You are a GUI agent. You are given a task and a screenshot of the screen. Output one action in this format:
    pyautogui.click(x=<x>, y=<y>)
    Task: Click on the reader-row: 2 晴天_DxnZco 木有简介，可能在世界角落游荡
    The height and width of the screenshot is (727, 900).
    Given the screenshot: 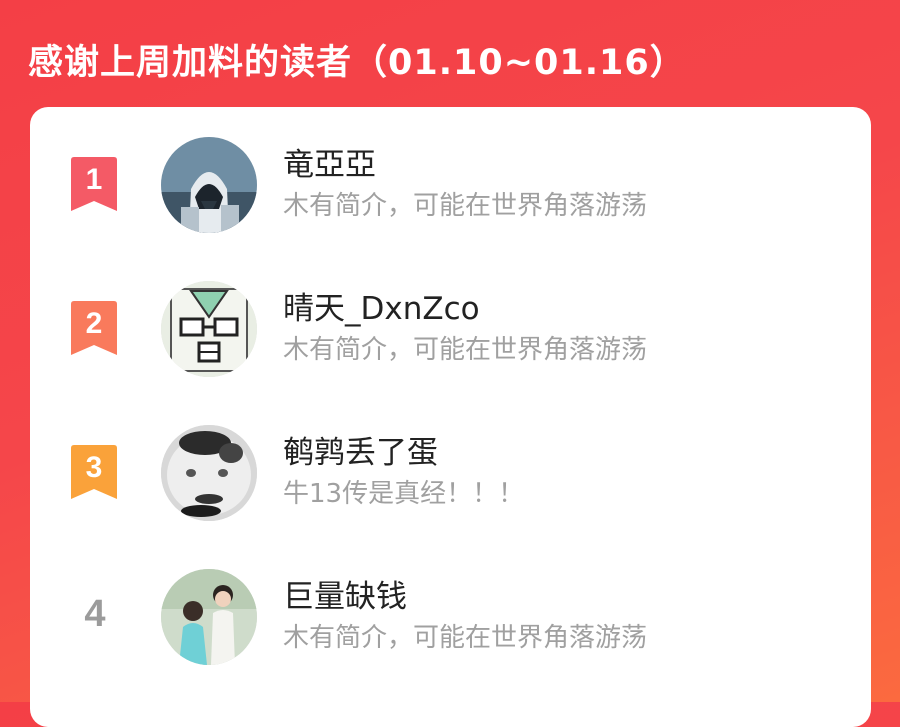 What is the action you would take?
    pyautogui.click(x=450, y=336)
    